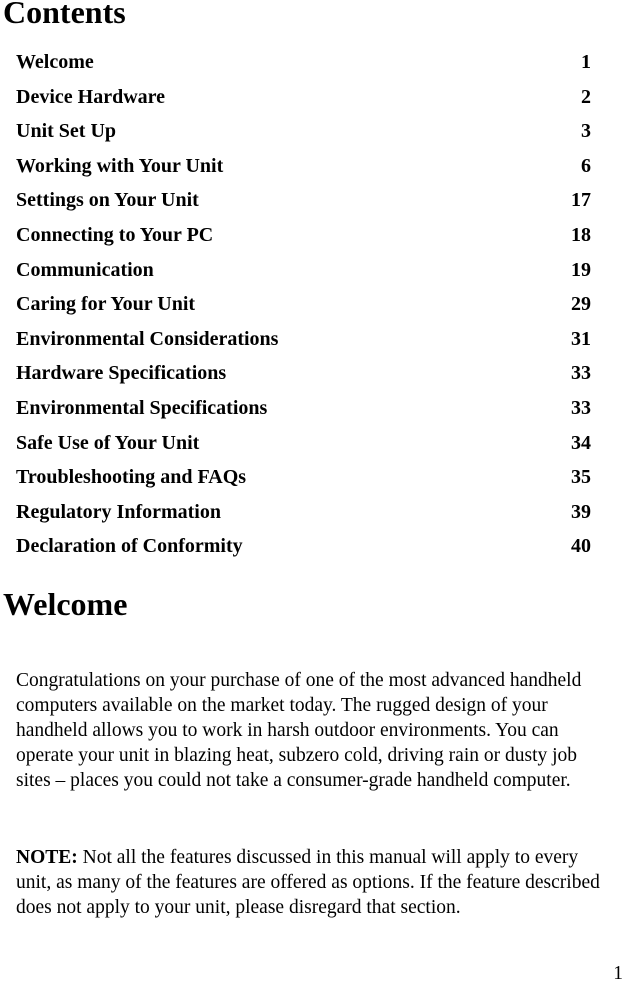 This screenshot has height=995, width=627. I want to click on toc-entry-title: Declaration of Conformity, so click(129, 546).